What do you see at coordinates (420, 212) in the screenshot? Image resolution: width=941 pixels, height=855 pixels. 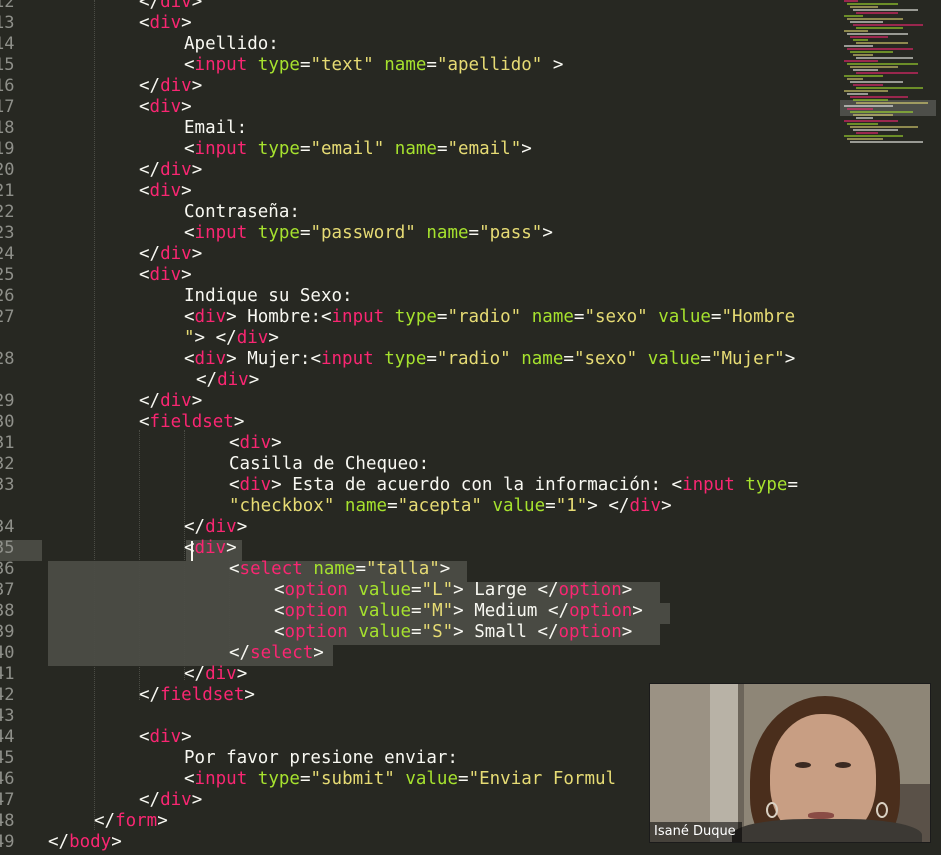 I see `code-line: 22 Contraseña:` at bounding box center [420, 212].